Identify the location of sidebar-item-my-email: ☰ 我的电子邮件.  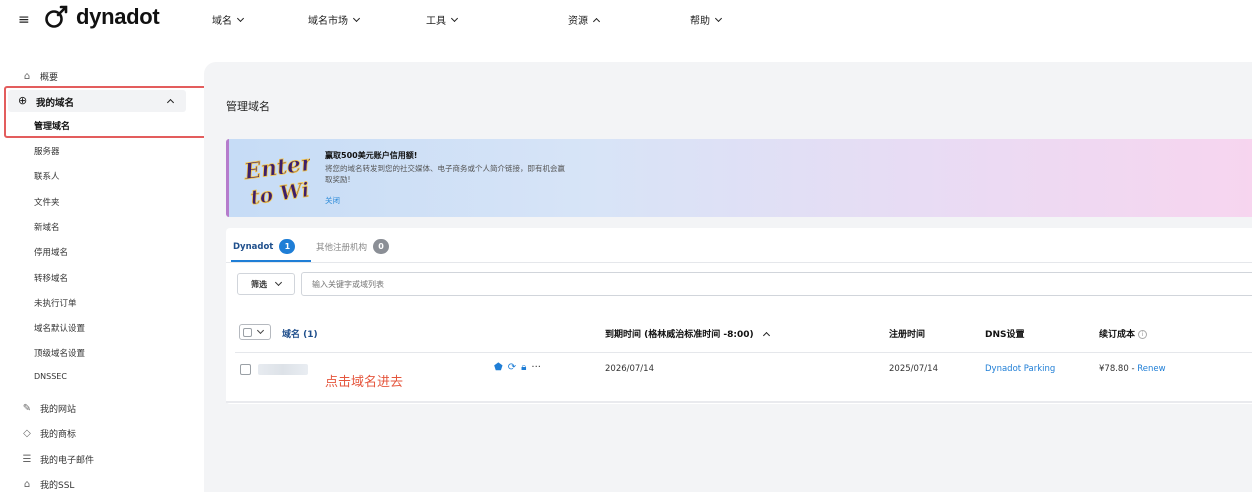
(57, 459).